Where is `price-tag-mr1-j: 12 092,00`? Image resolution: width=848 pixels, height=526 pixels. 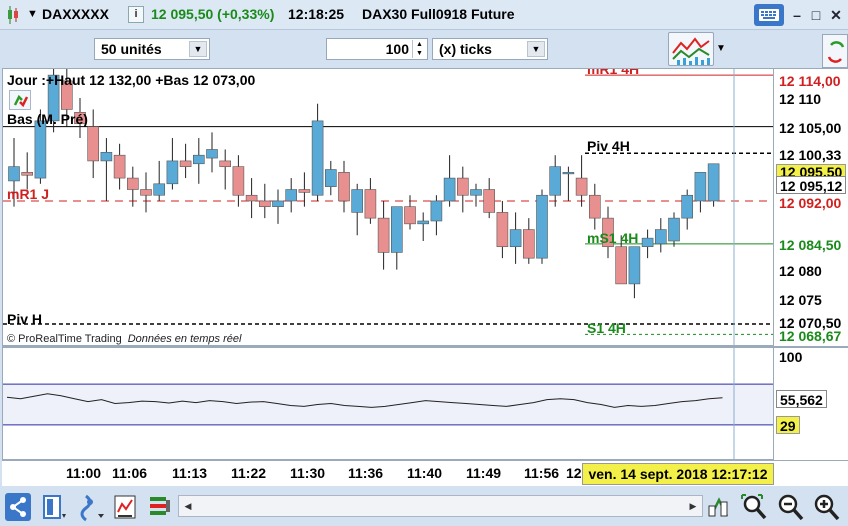 price-tag-mr1-j: 12 092,00 is located at coordinates (810, 203).